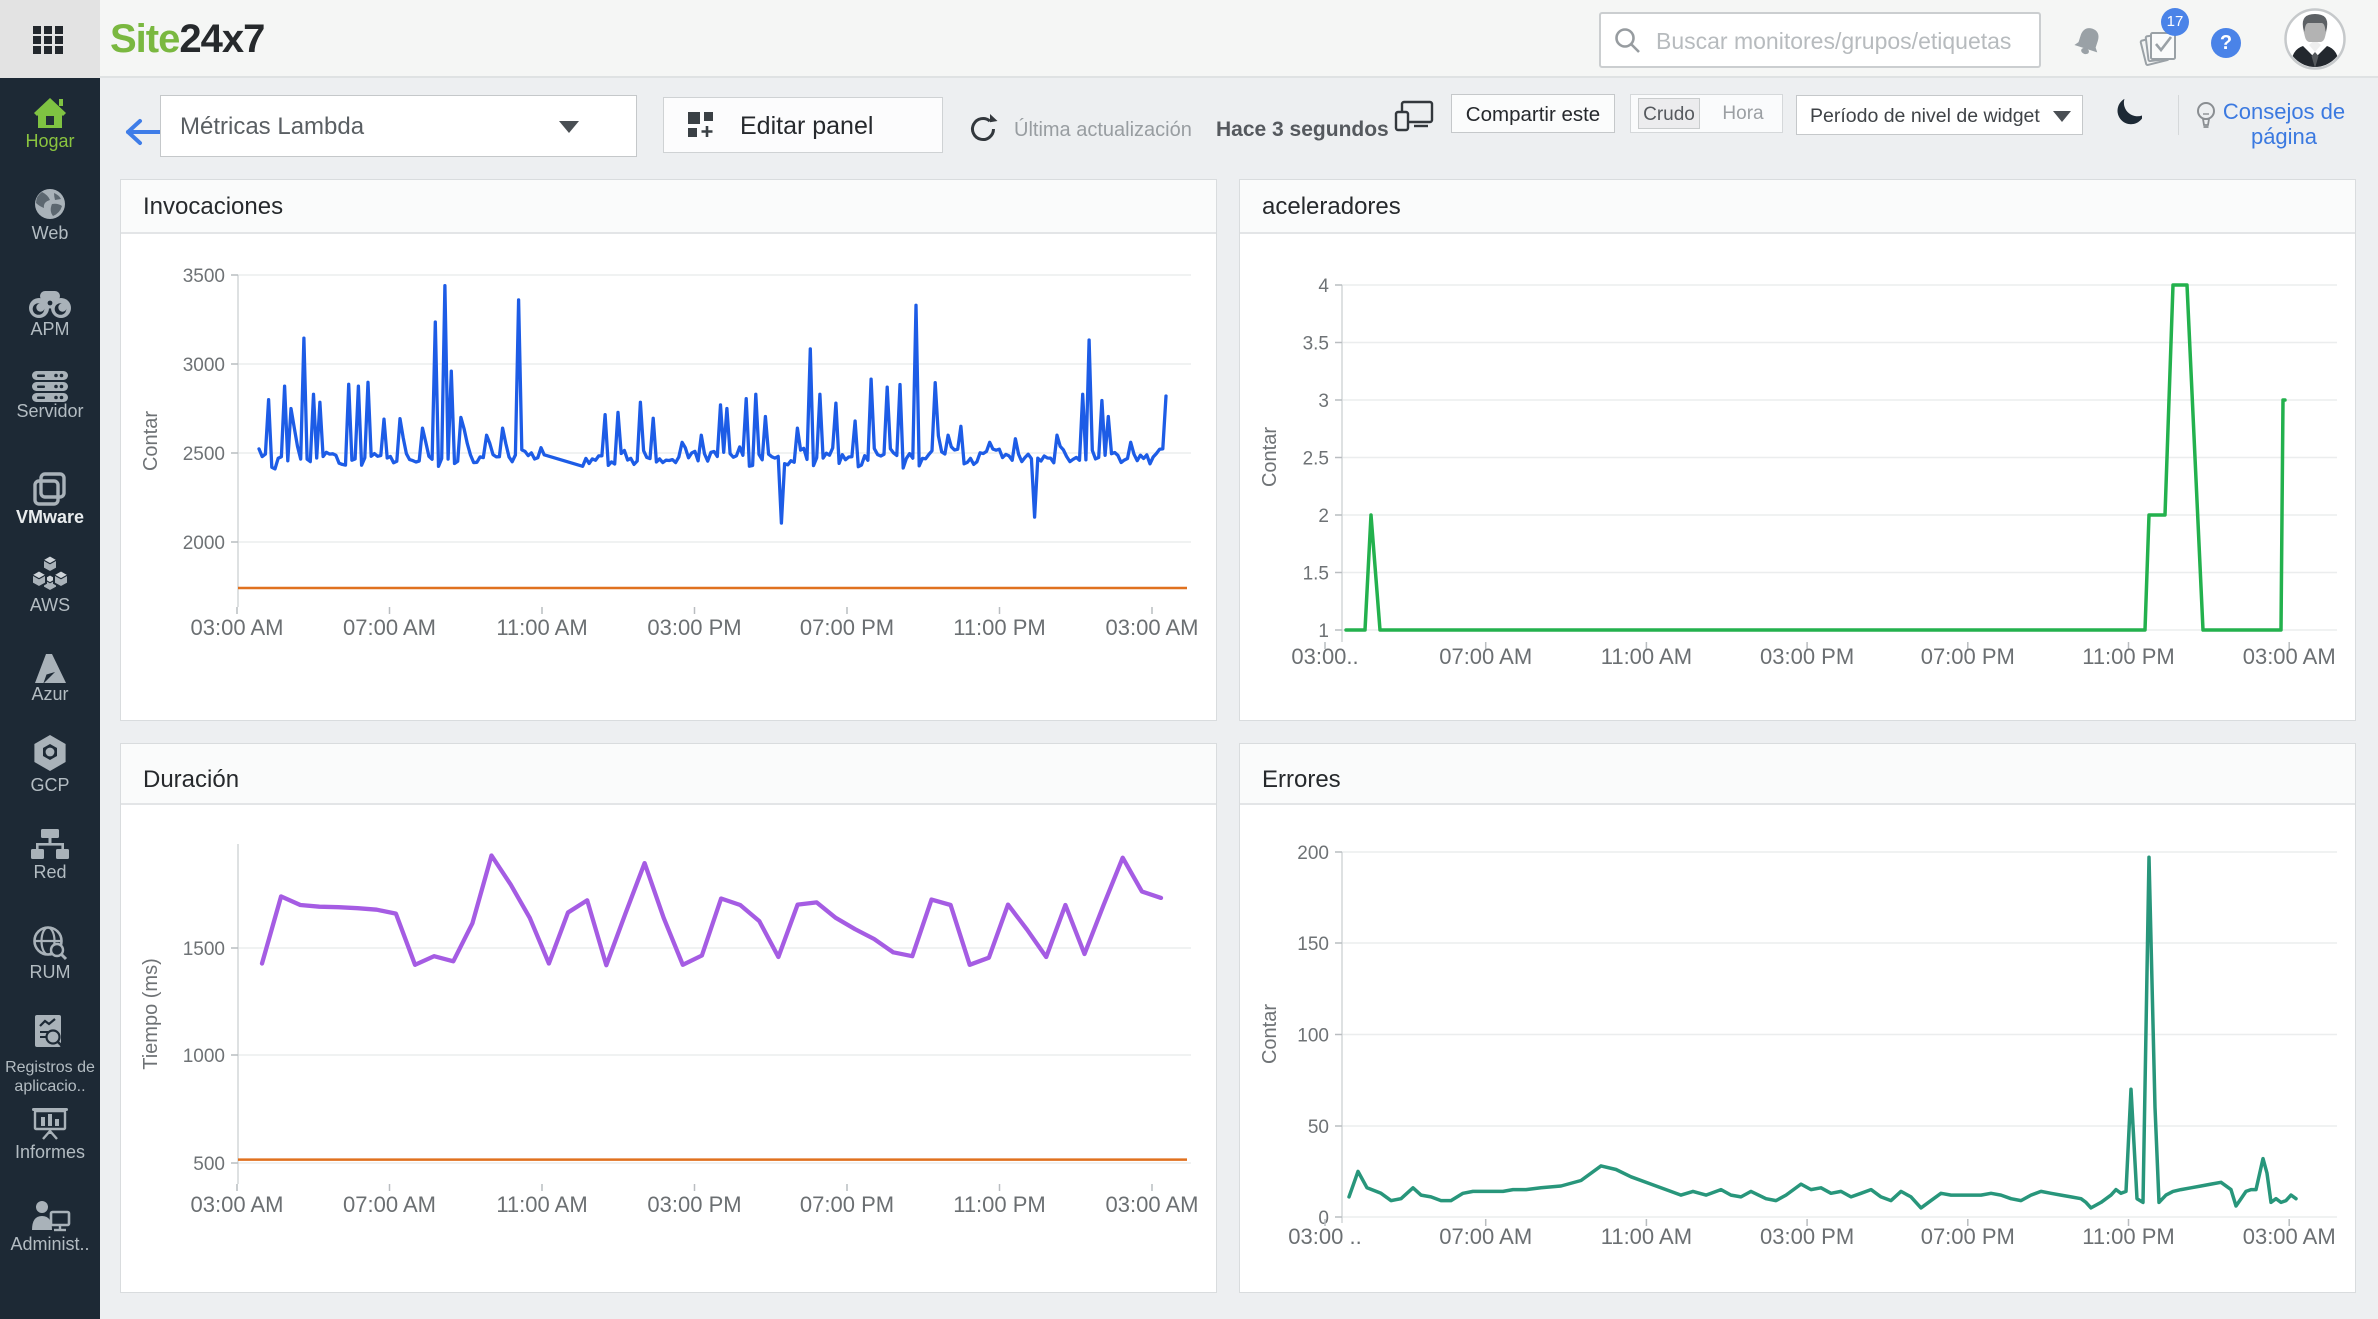  I want to click on svg-text: 200, so click(1313, 853).